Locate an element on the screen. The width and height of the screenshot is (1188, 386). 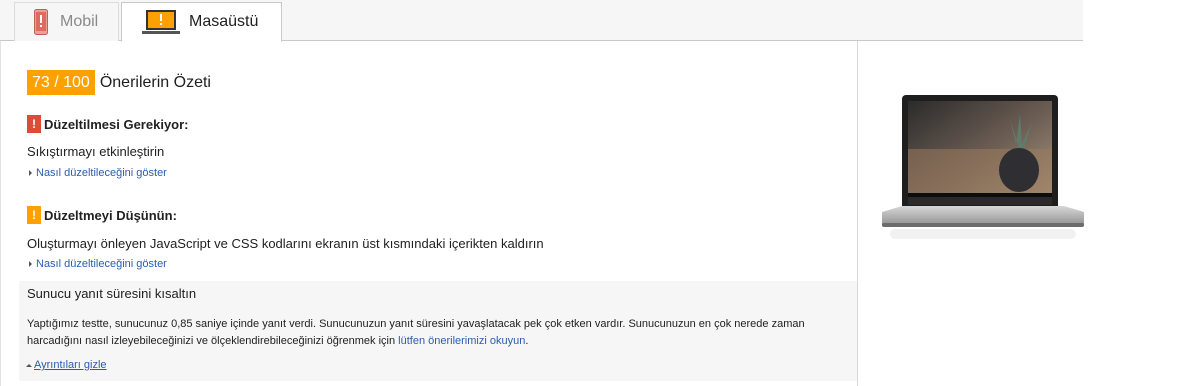
score-badge: 73 / 100 is located at coordinates (61, 82).